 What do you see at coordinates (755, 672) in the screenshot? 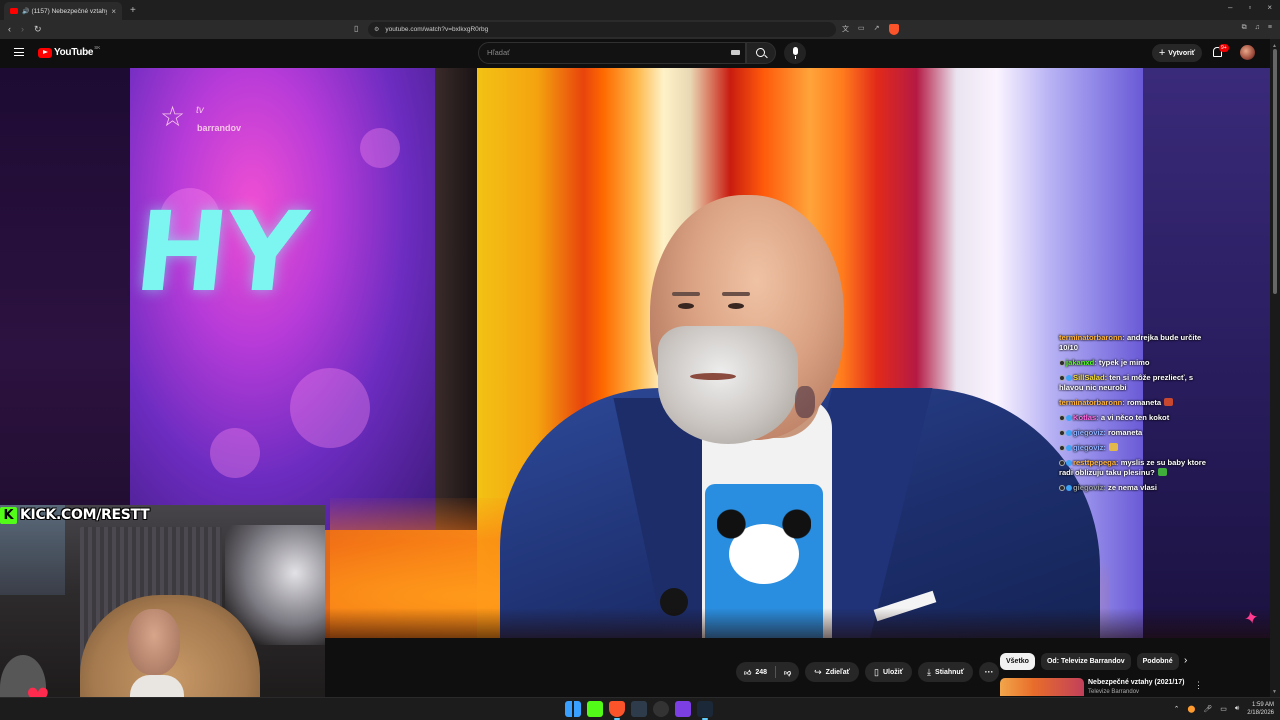
I see `like-button: 👍︎ 248` at bounding box center [755, 672].